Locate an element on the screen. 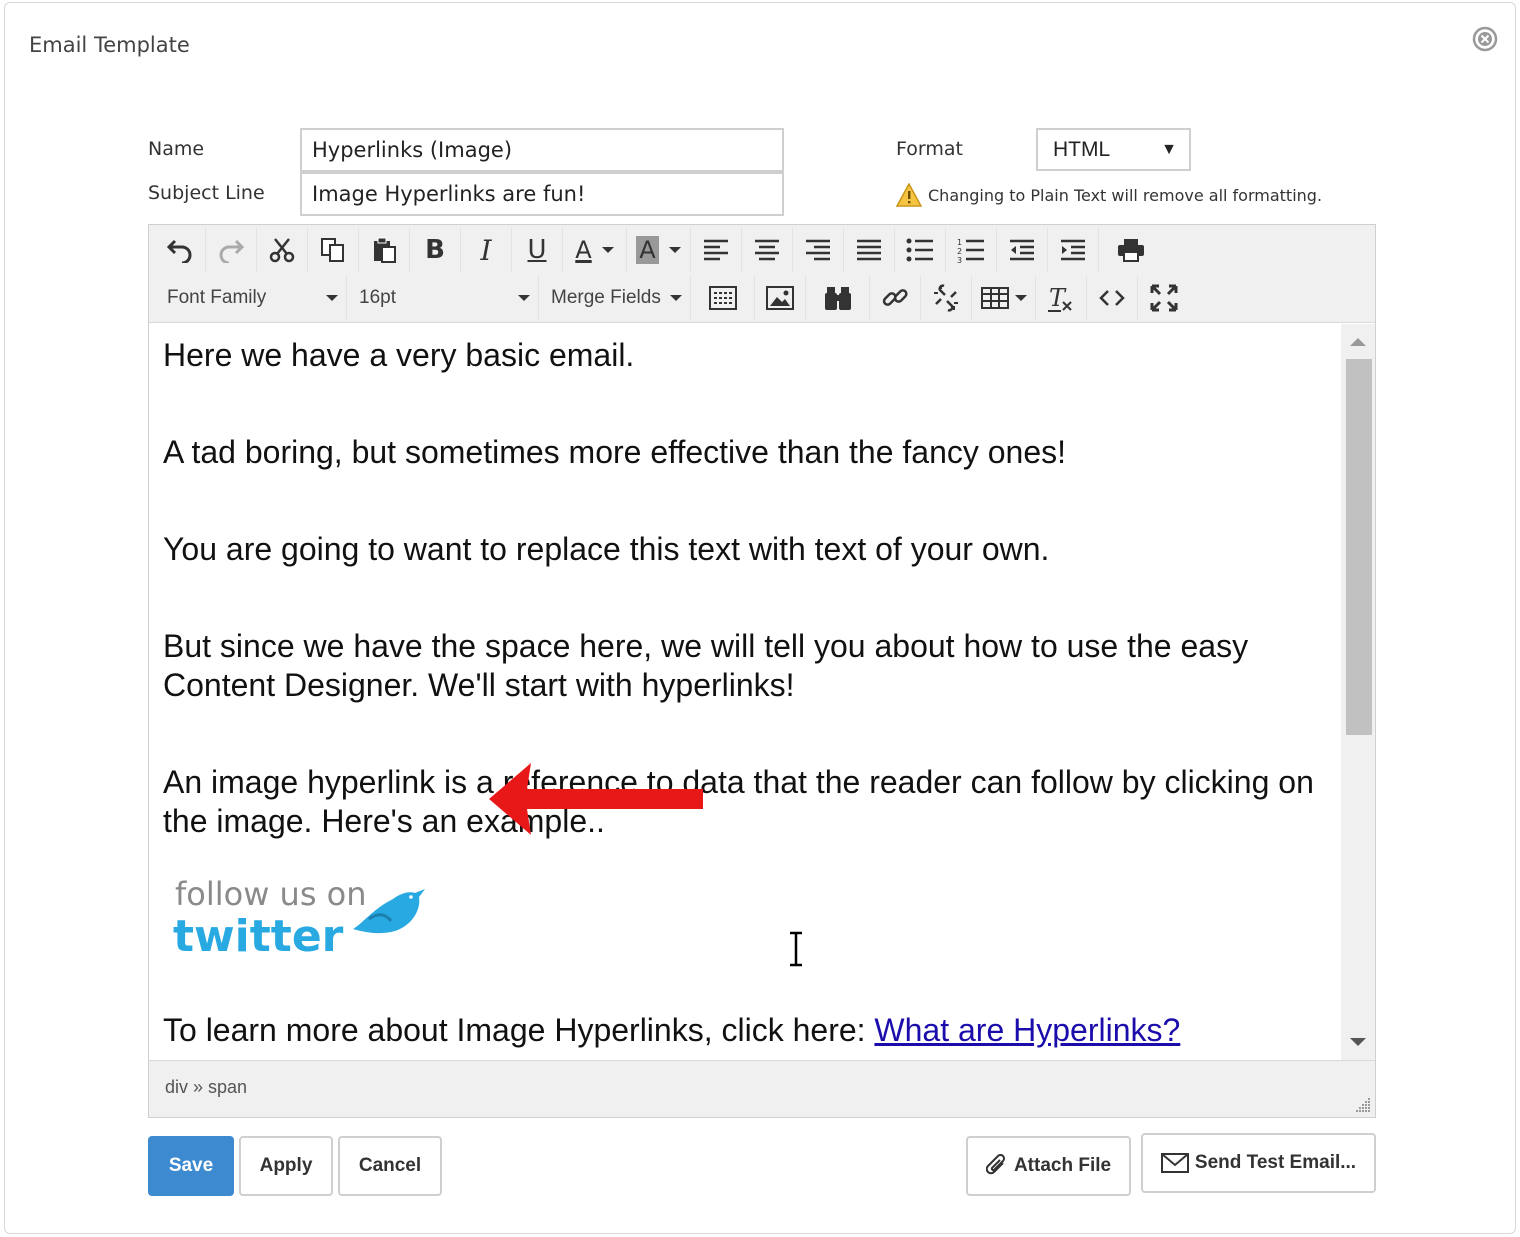  apply-button: Apply is located at coordinates (286, 1166).